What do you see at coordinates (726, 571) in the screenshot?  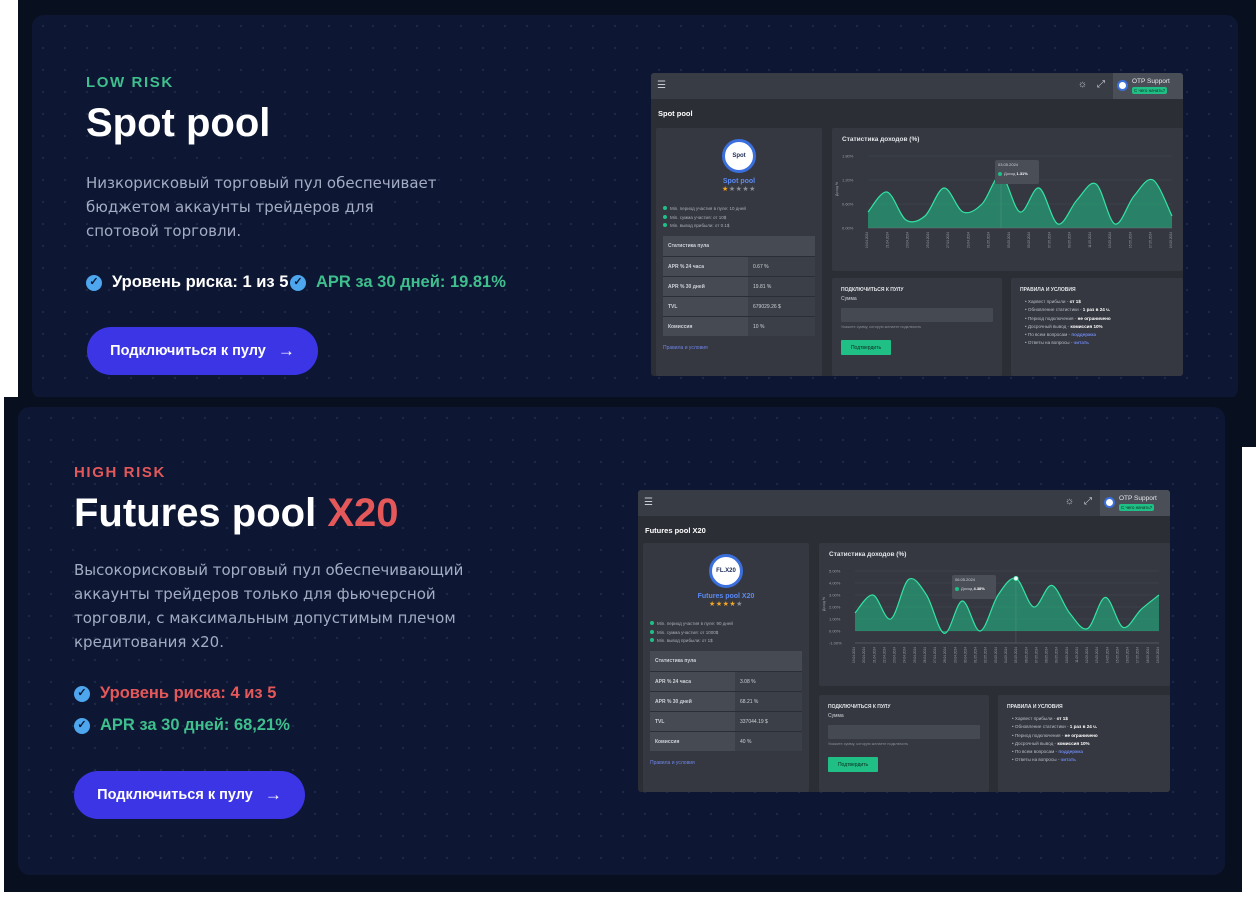 I see `pool-logo: FL.X20` at bounding box center [726, 571].